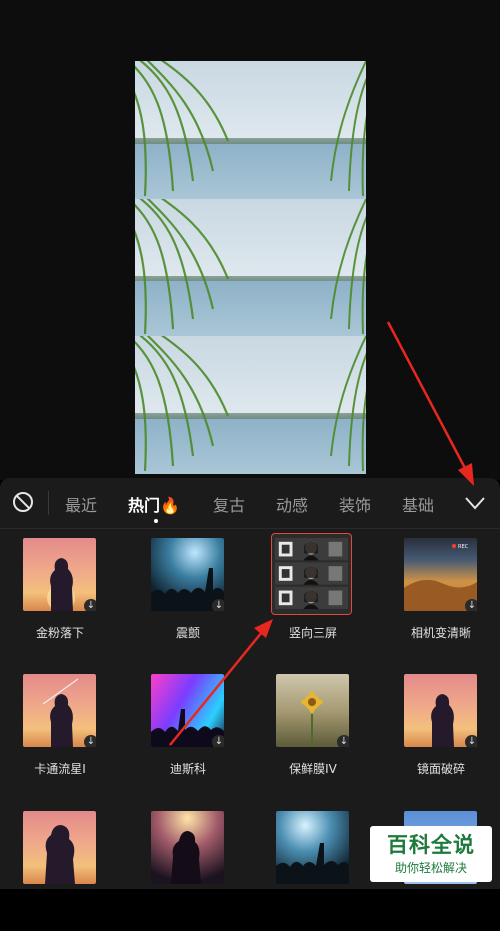  I want to click on tab-hot: 热门🔥, so click(154, 504).